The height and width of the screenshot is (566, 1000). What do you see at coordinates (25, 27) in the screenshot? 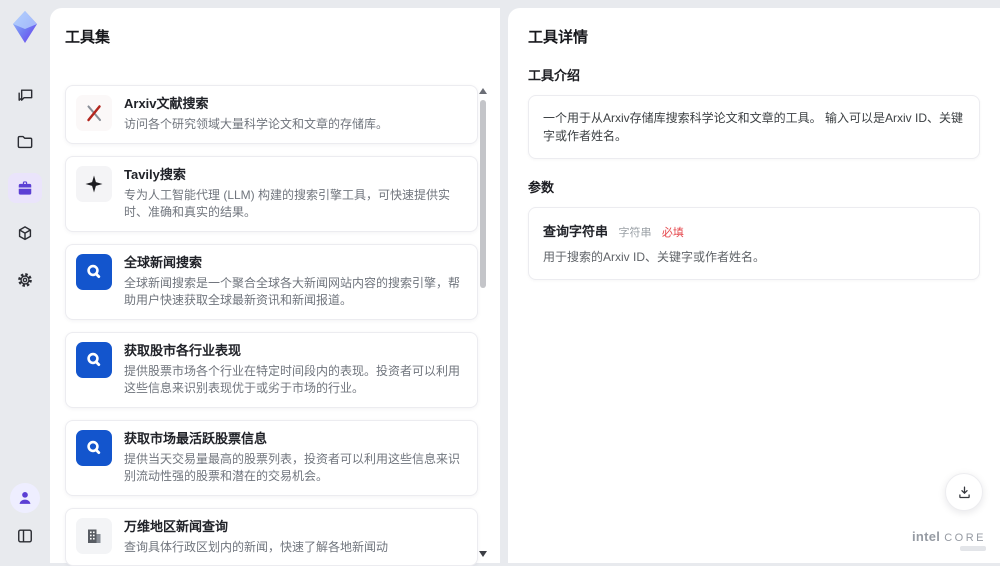
I see `app-logo` at bounding box center [25, 27].